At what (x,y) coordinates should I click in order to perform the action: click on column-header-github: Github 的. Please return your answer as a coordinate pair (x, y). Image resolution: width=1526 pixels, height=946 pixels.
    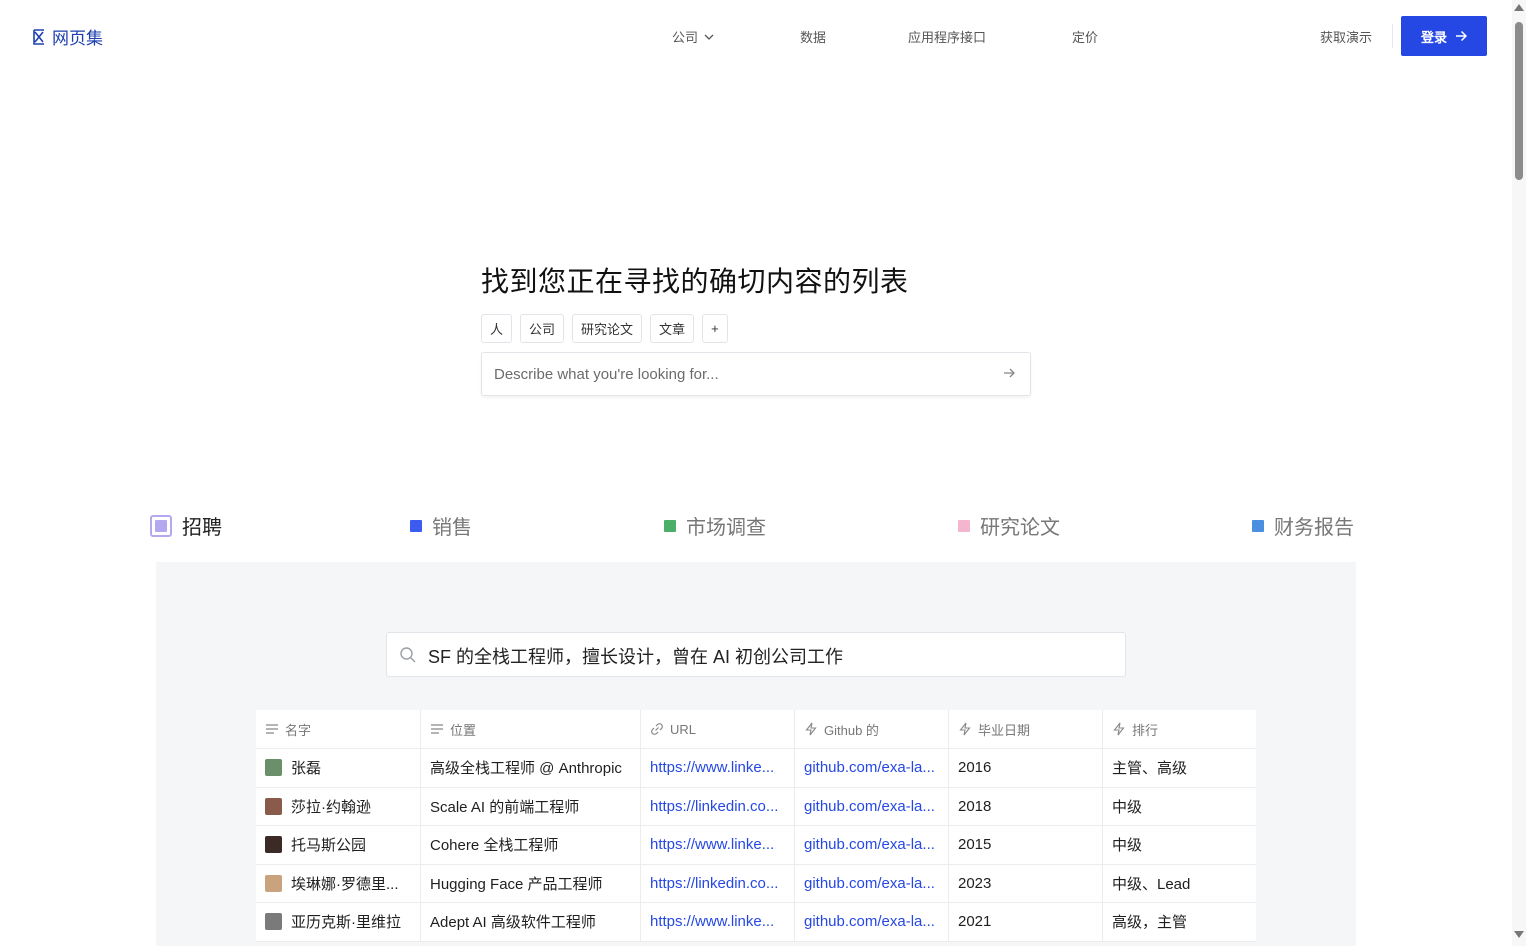
    Looking at the image, I should click on (872, 729).